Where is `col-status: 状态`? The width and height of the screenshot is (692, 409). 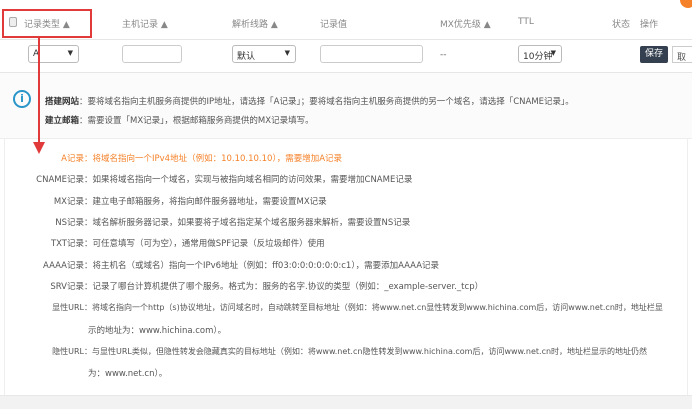
col-status: 状态 is located at coordinates (621, 25).